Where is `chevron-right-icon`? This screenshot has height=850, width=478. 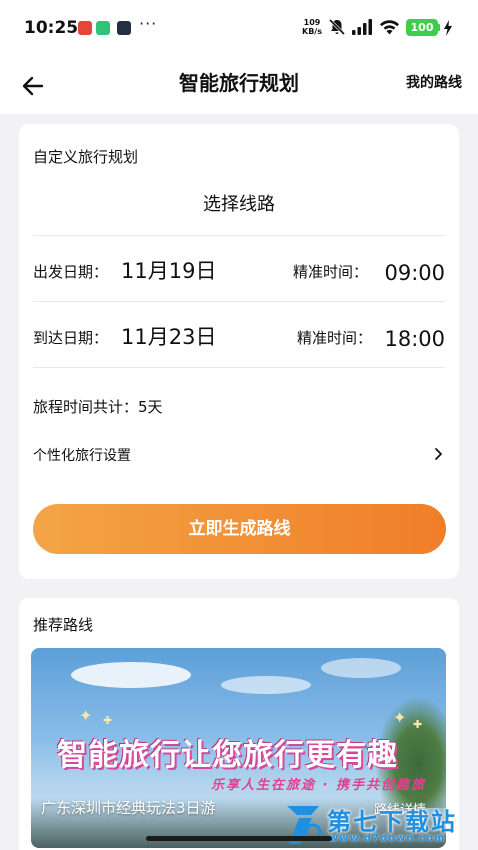
chevron-right-icon is located at coordinates (438, 454).